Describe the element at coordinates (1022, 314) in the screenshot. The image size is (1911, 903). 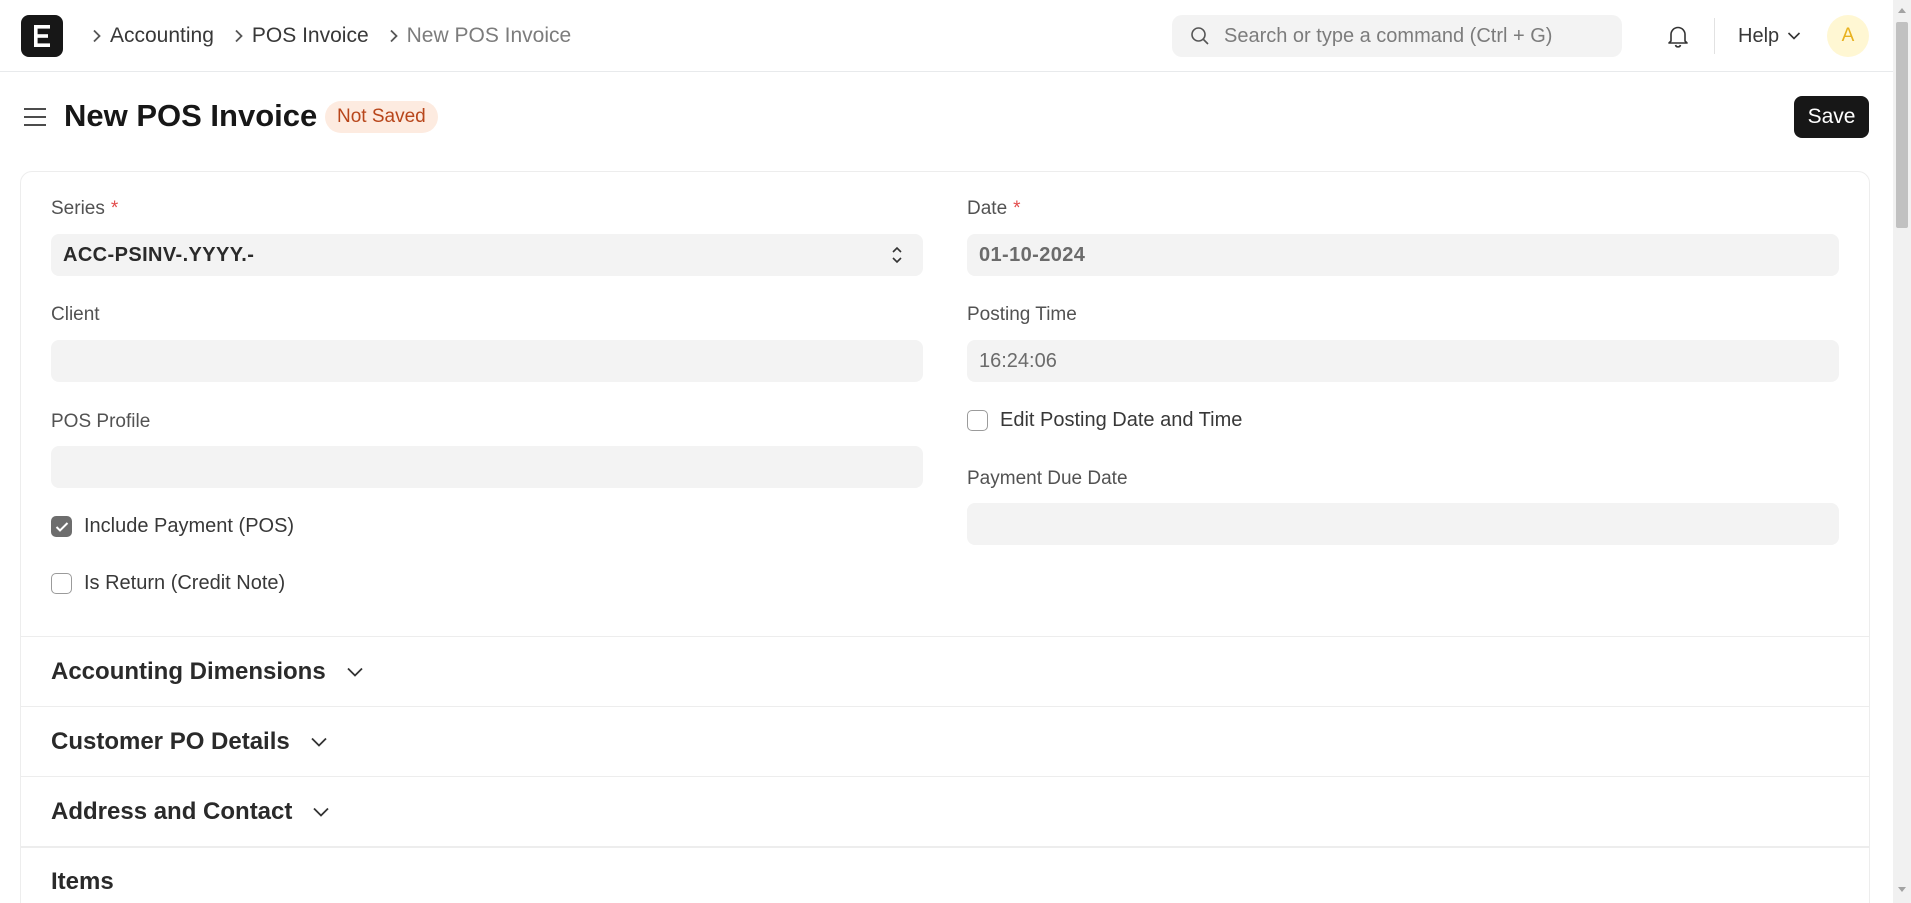
I see `posting-time-label: Posting Time` at that location.